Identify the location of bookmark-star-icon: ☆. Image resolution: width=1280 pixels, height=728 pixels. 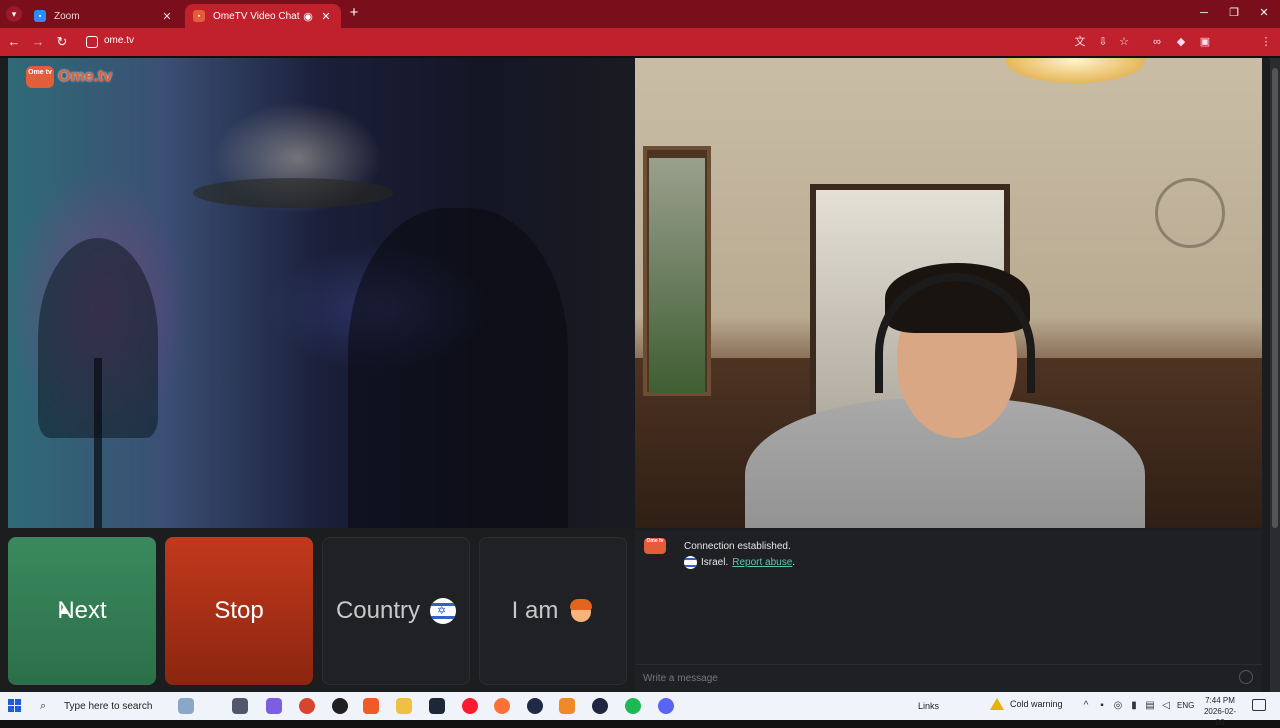
(1124, 42).